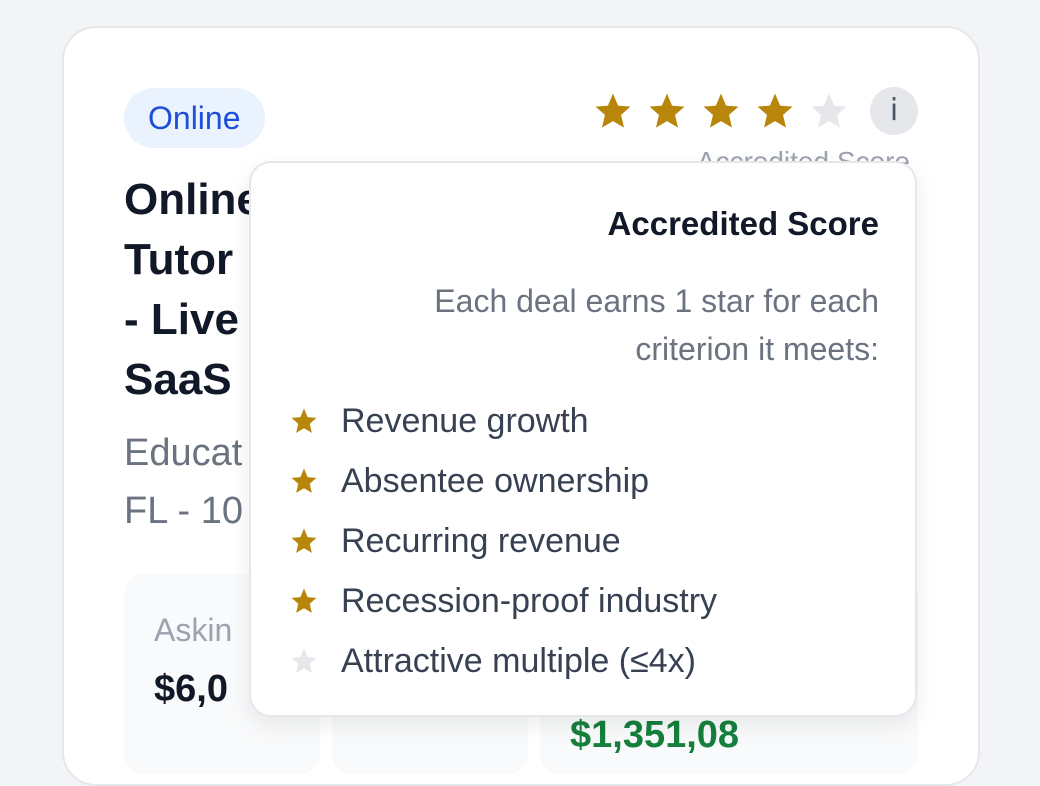 The width and height of the screenshot is (1040, 786). Describe the element at coordinates (193, 630) in the screenshot. I see `stat-label: Askin` at that location.